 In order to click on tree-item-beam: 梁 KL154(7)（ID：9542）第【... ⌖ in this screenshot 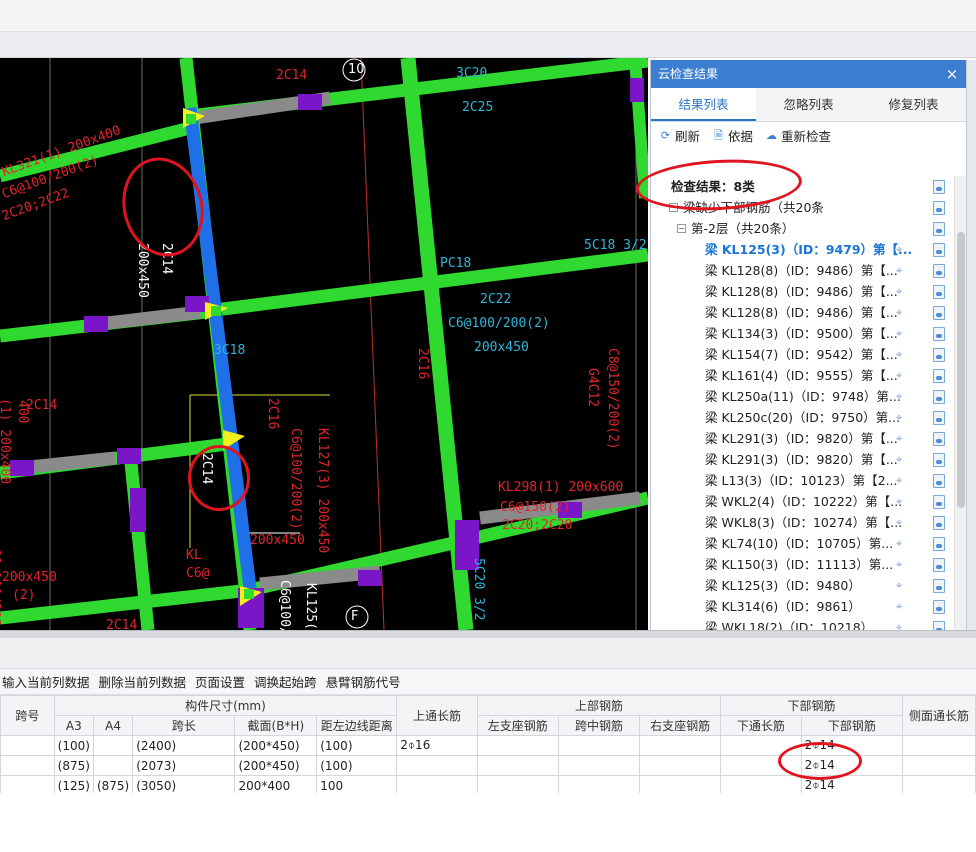, I will do `click(802, 354)`.